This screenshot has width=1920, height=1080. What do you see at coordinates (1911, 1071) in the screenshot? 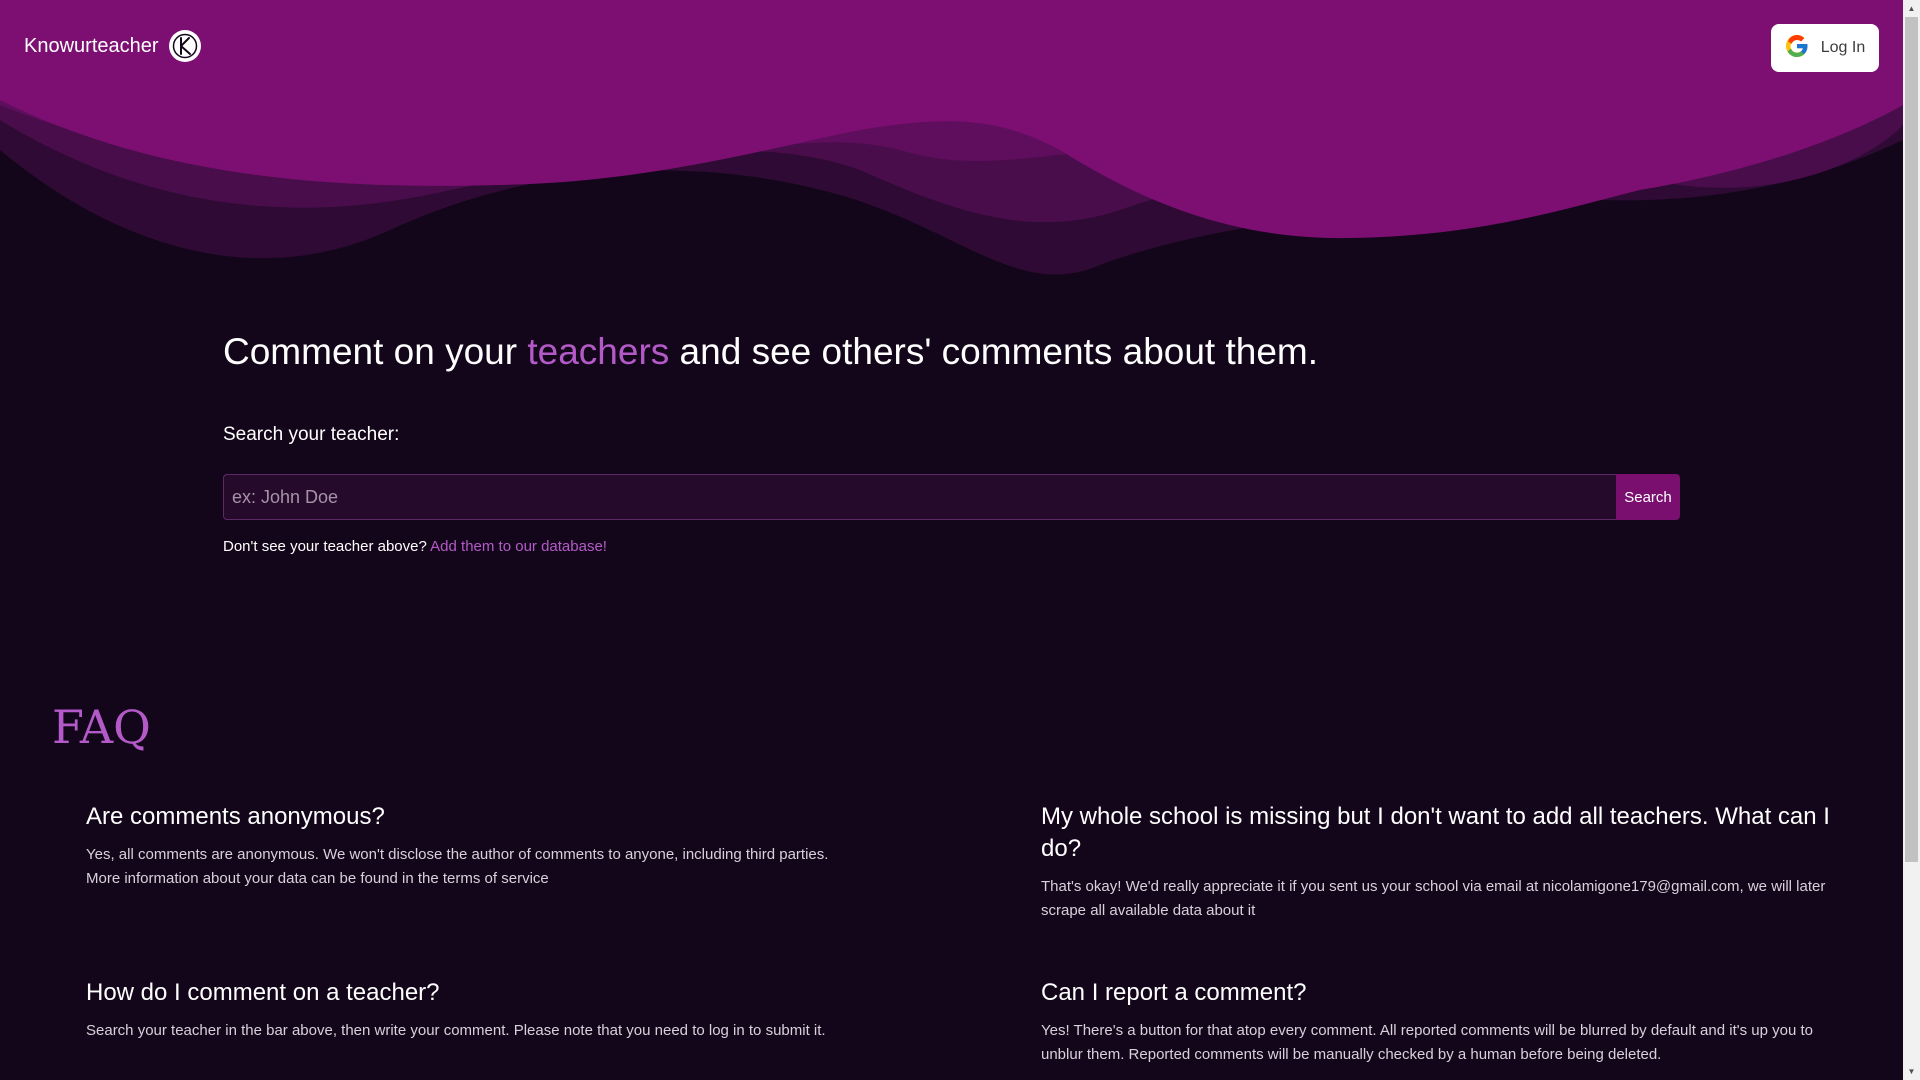
I see `scroll-down-arrow-icon: ▼` at bounding box center [1911, 1071].